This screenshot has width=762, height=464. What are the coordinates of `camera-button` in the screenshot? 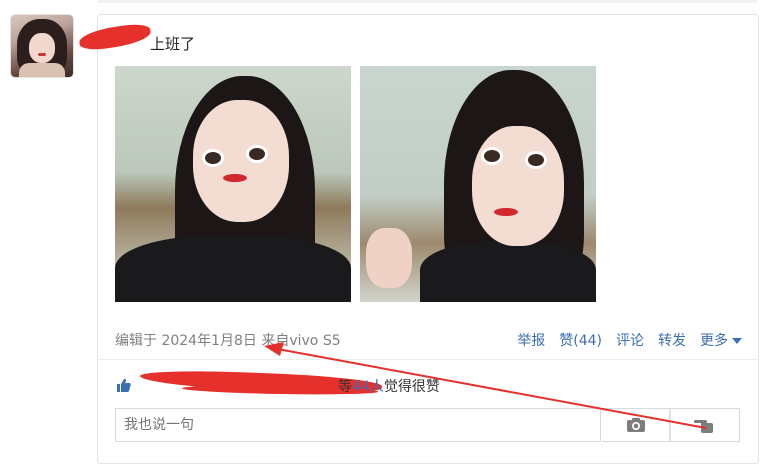 It's located at (636, 425).